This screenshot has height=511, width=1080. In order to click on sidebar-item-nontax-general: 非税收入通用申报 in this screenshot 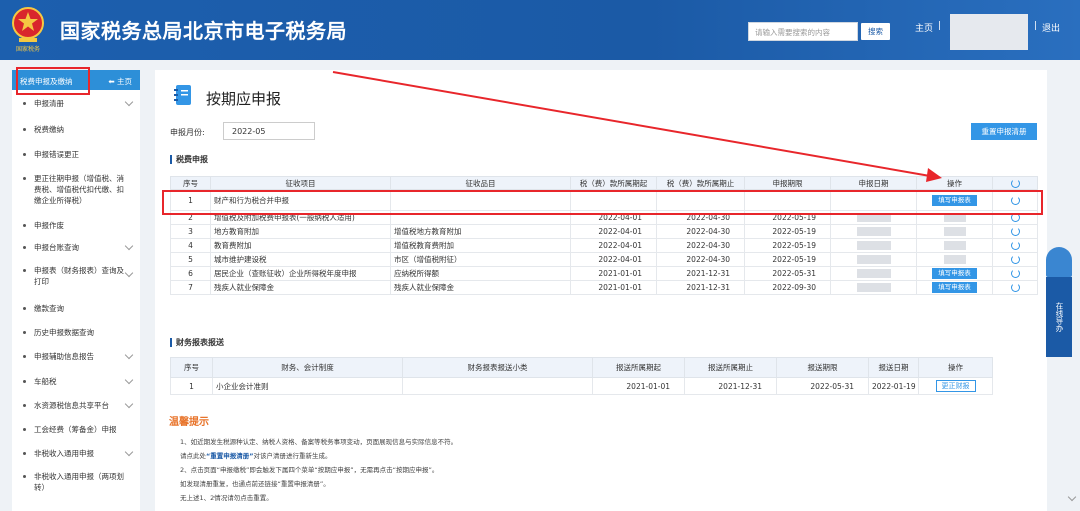, I will do `click(76, 453)`.